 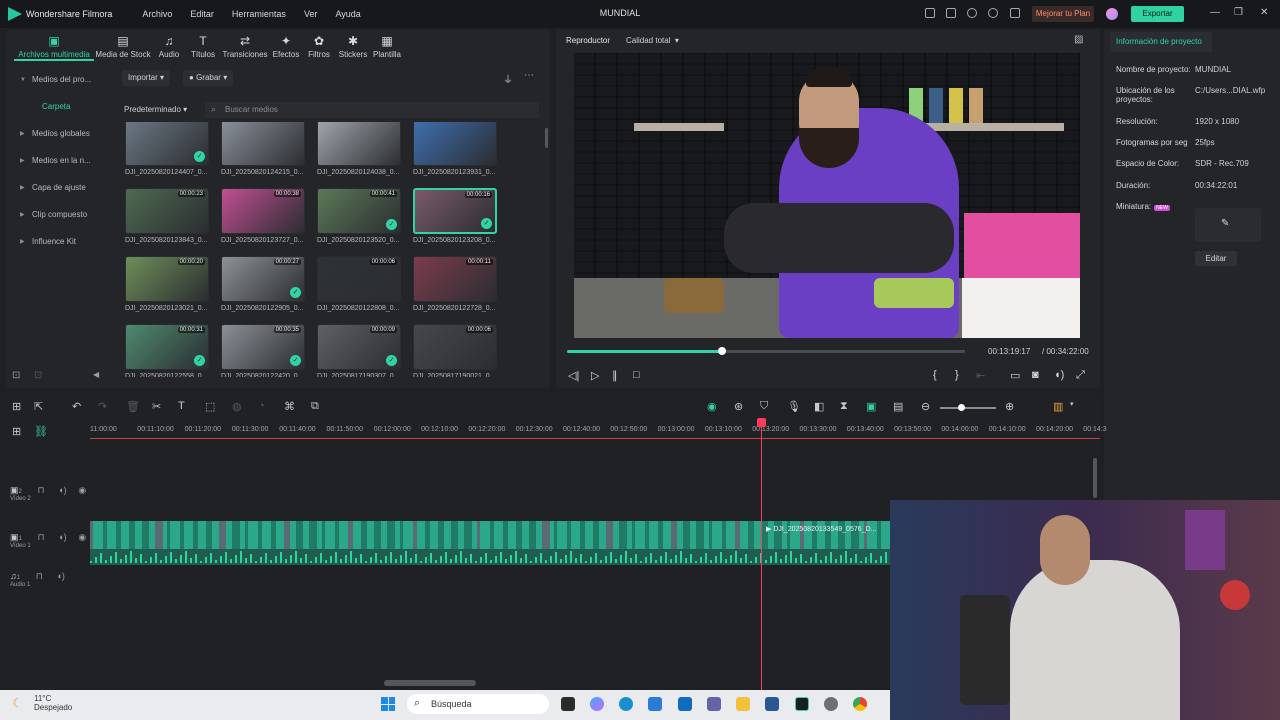 What do you see at coordinates (529, 75) in the screenshot?
I see `more-icon: ⋯` at bounding box center [529, 75].